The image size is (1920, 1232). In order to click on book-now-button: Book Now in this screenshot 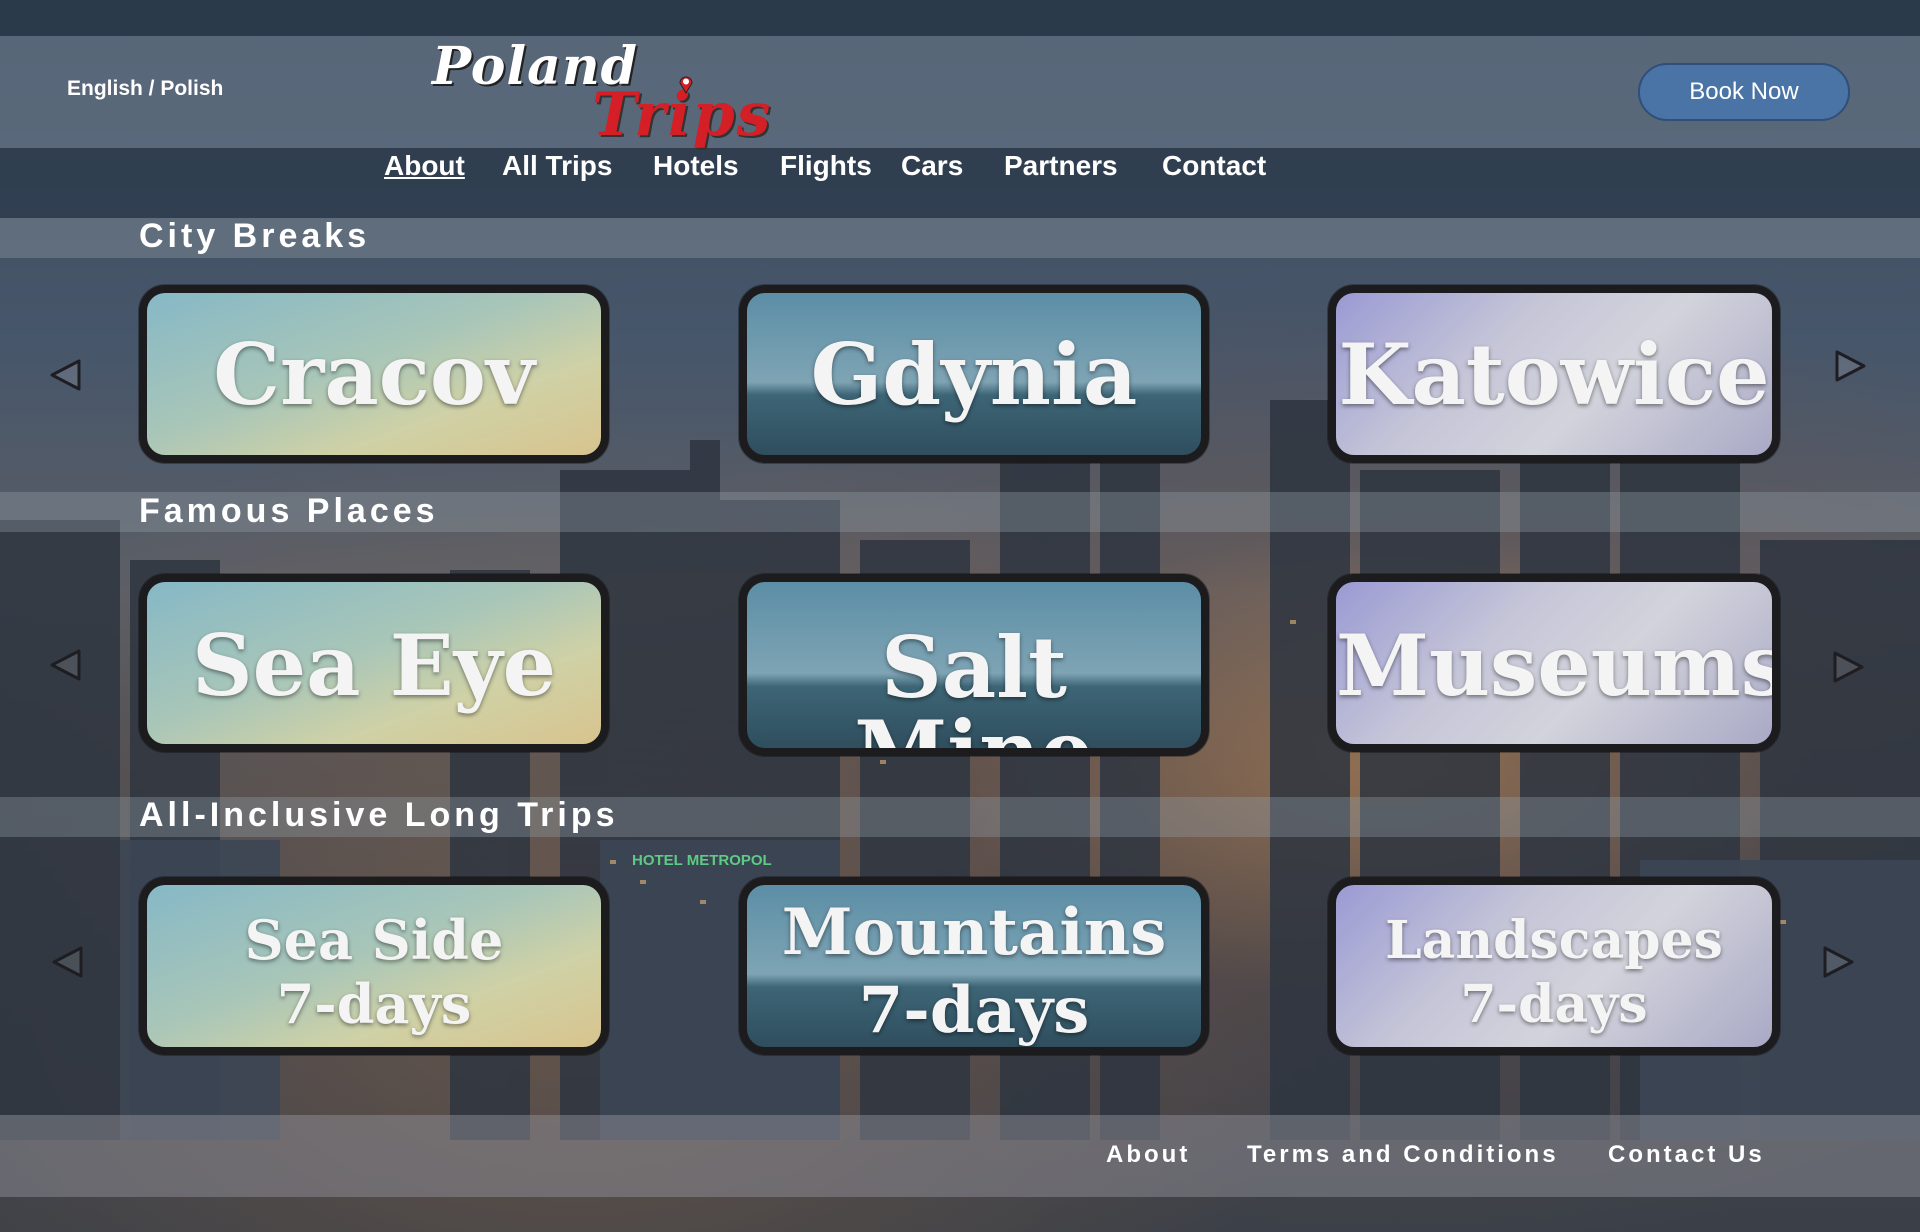, I will do `click(1744, 92)`.